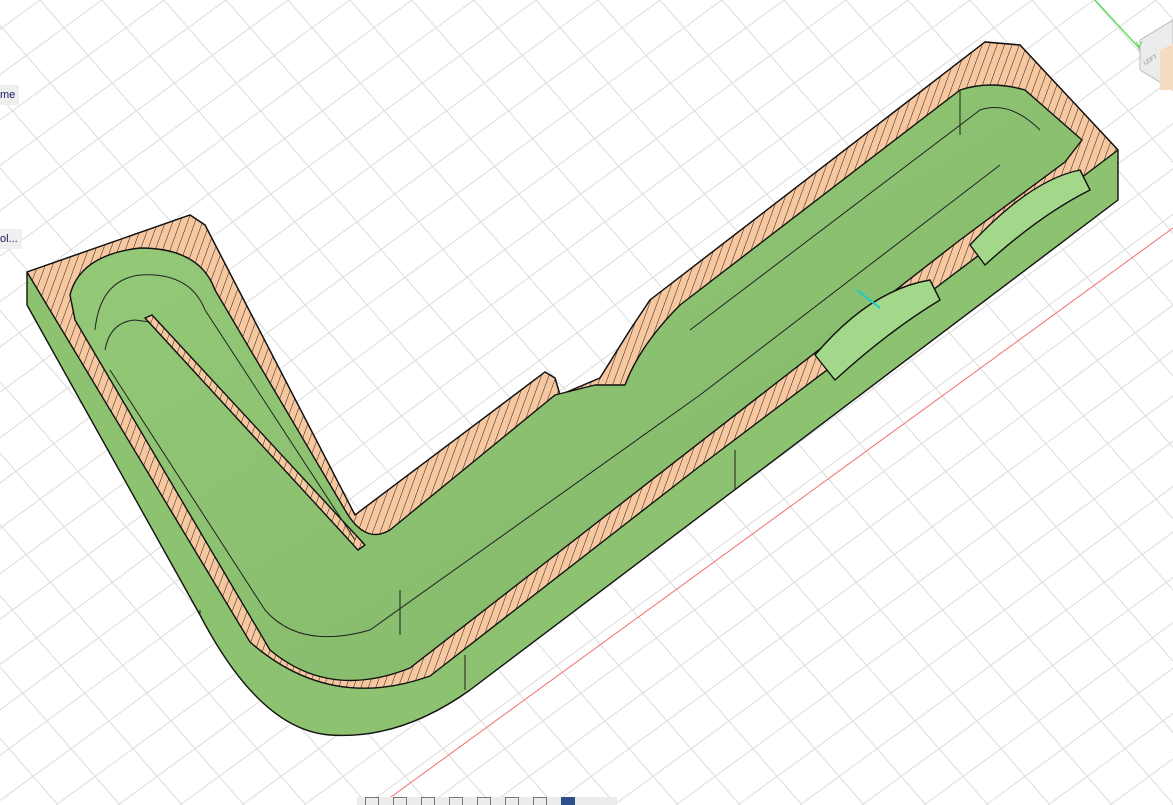  Describe the element at coordinates (1139, 46) in the screenshot. I see `viewcube-axis-label: Y` at that location.